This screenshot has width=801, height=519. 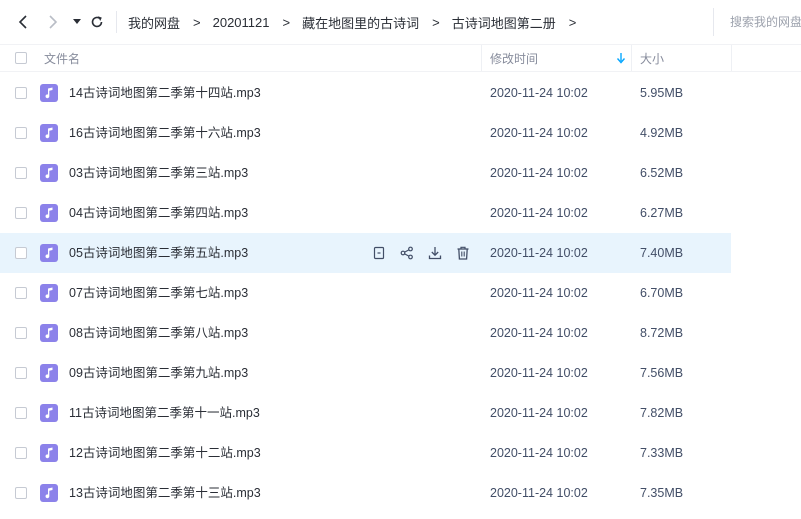 I want to click on breadcrumb-item-current-folder: 古诗词地图第二册, so click(x=504, y=22).